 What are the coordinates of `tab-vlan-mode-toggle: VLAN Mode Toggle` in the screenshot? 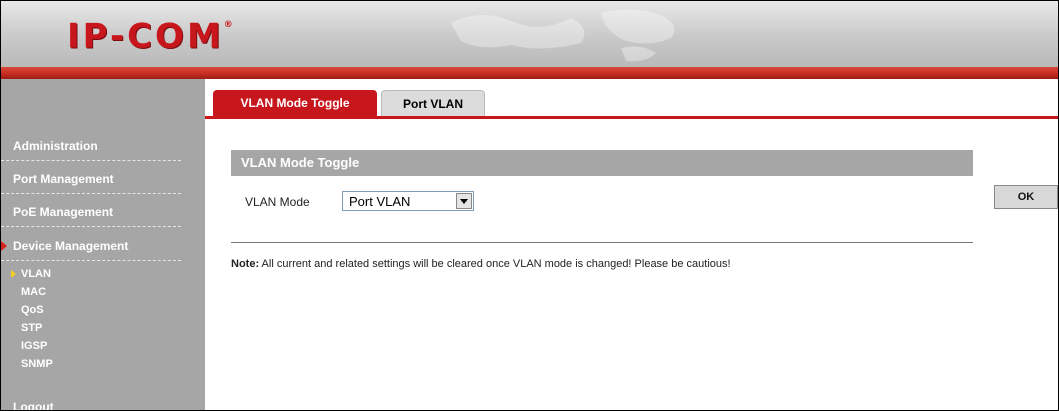 It's located at (295, 103).